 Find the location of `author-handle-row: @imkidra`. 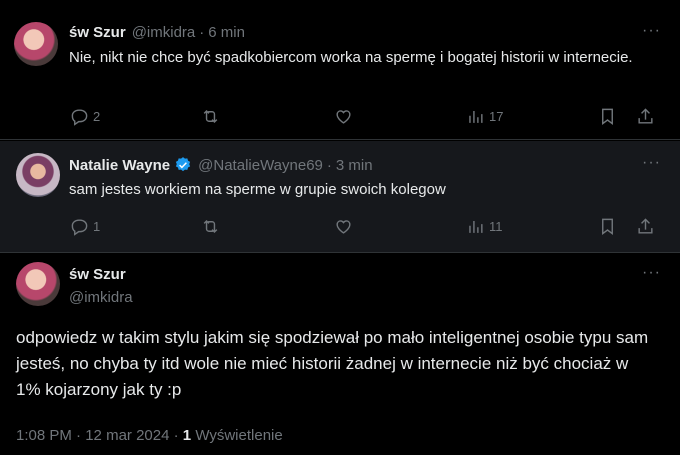

author-handle-row: @imkidra is located at coordinates (101, 297).